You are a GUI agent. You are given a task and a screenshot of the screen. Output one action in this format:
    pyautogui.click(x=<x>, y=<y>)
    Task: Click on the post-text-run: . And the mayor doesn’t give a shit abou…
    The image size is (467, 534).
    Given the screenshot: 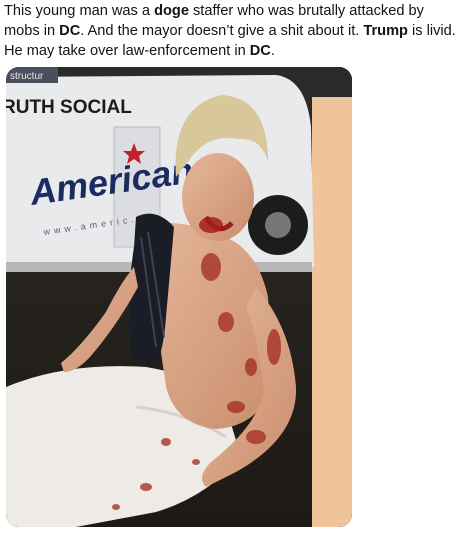 What is the action you would take?
    pyautogui.click(x=222, y=31)
    